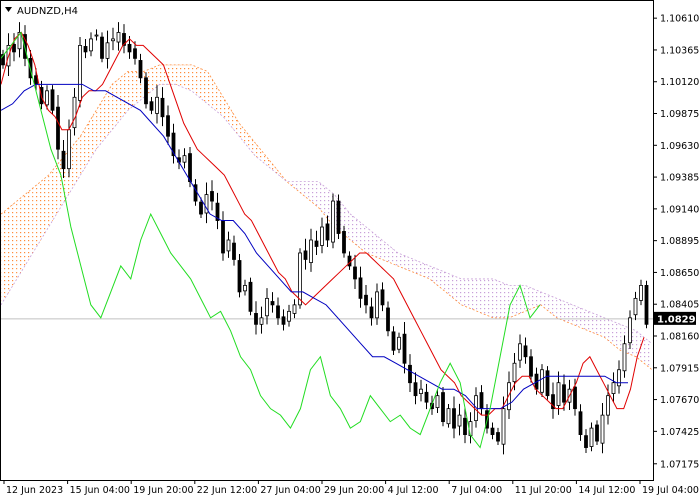 The width and height of the screenshot is (700, 500). Describe the element at coordinates (679, 368) in the screenshot. I see `y-tick-label: 1.07915` at that location.